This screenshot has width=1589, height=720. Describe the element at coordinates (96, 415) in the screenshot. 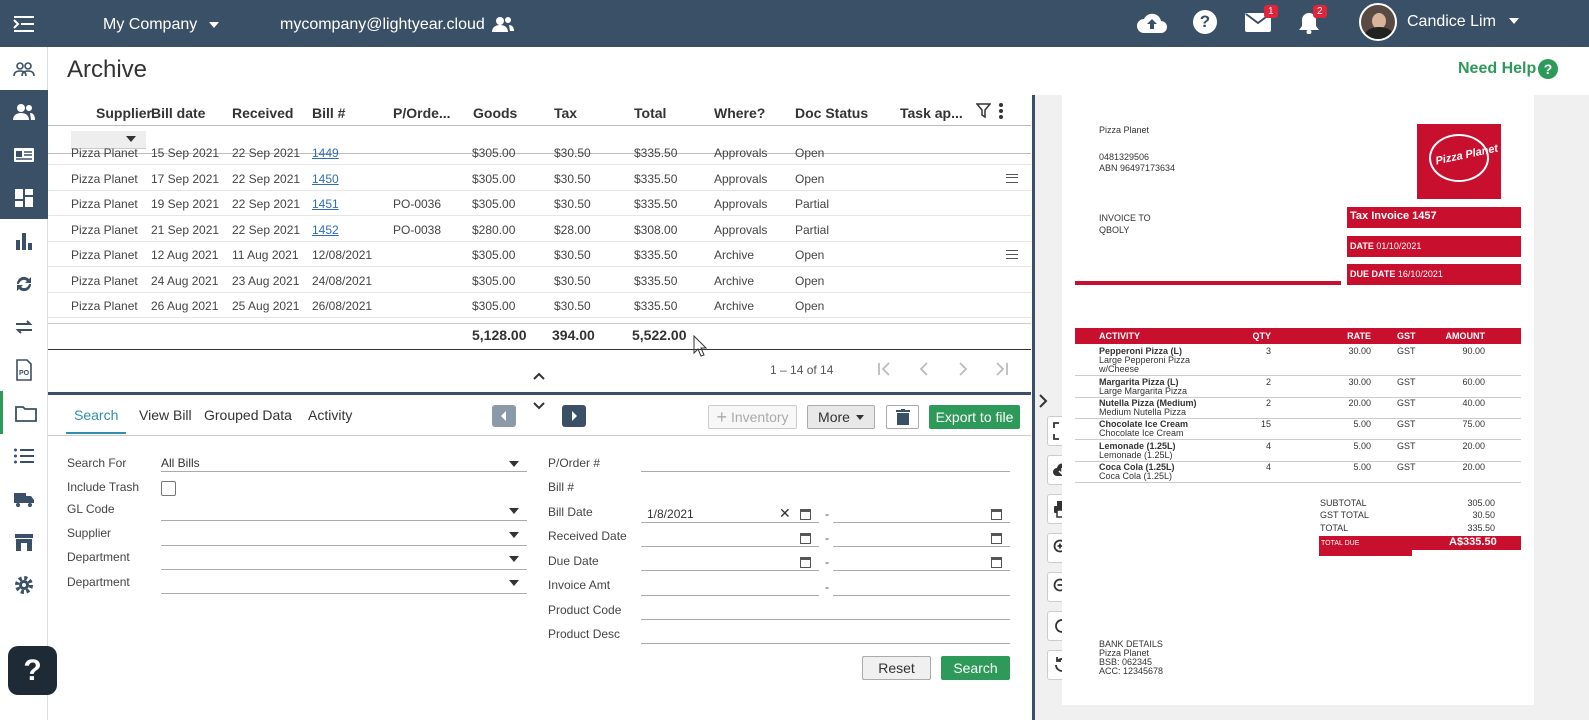

I see `tab-search: Search` at that location.